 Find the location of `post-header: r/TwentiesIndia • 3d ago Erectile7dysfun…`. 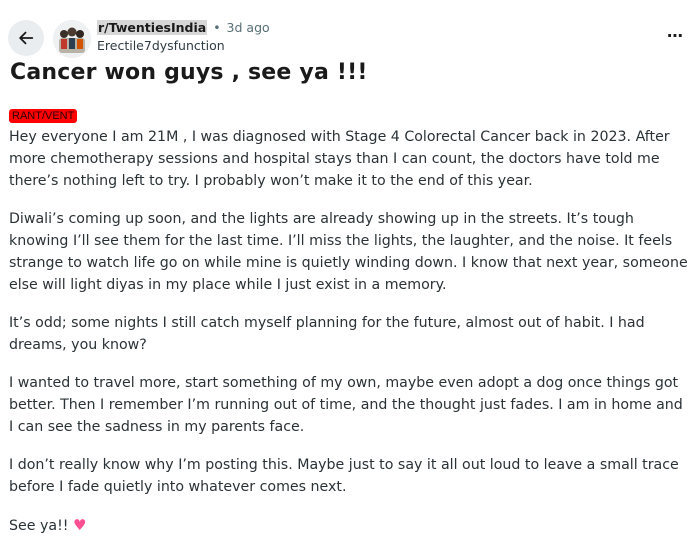

post-header: r/TwentiesIndia • 3d ago Erectile7dysfun… is located at coordinates (349, 35).